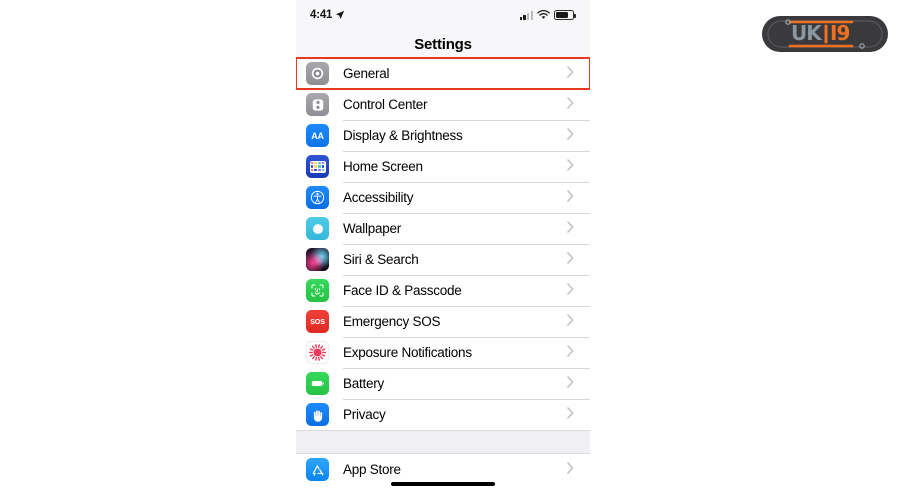 Image resolution: width=900 pixels, height=500 pixels. What do you see at coordinates (317, 166) in the screenshot?
I see `app-grid-icon` at bounding box center [317, 166].